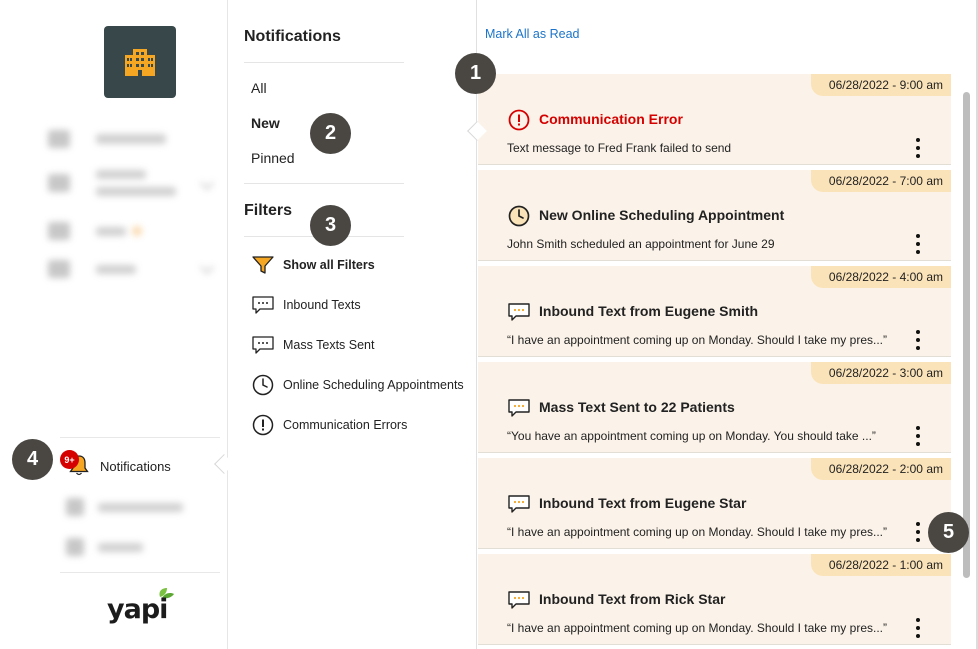  I want to click on notification-title: Mass Text Sent to 22 Patients, so click(637, 407).